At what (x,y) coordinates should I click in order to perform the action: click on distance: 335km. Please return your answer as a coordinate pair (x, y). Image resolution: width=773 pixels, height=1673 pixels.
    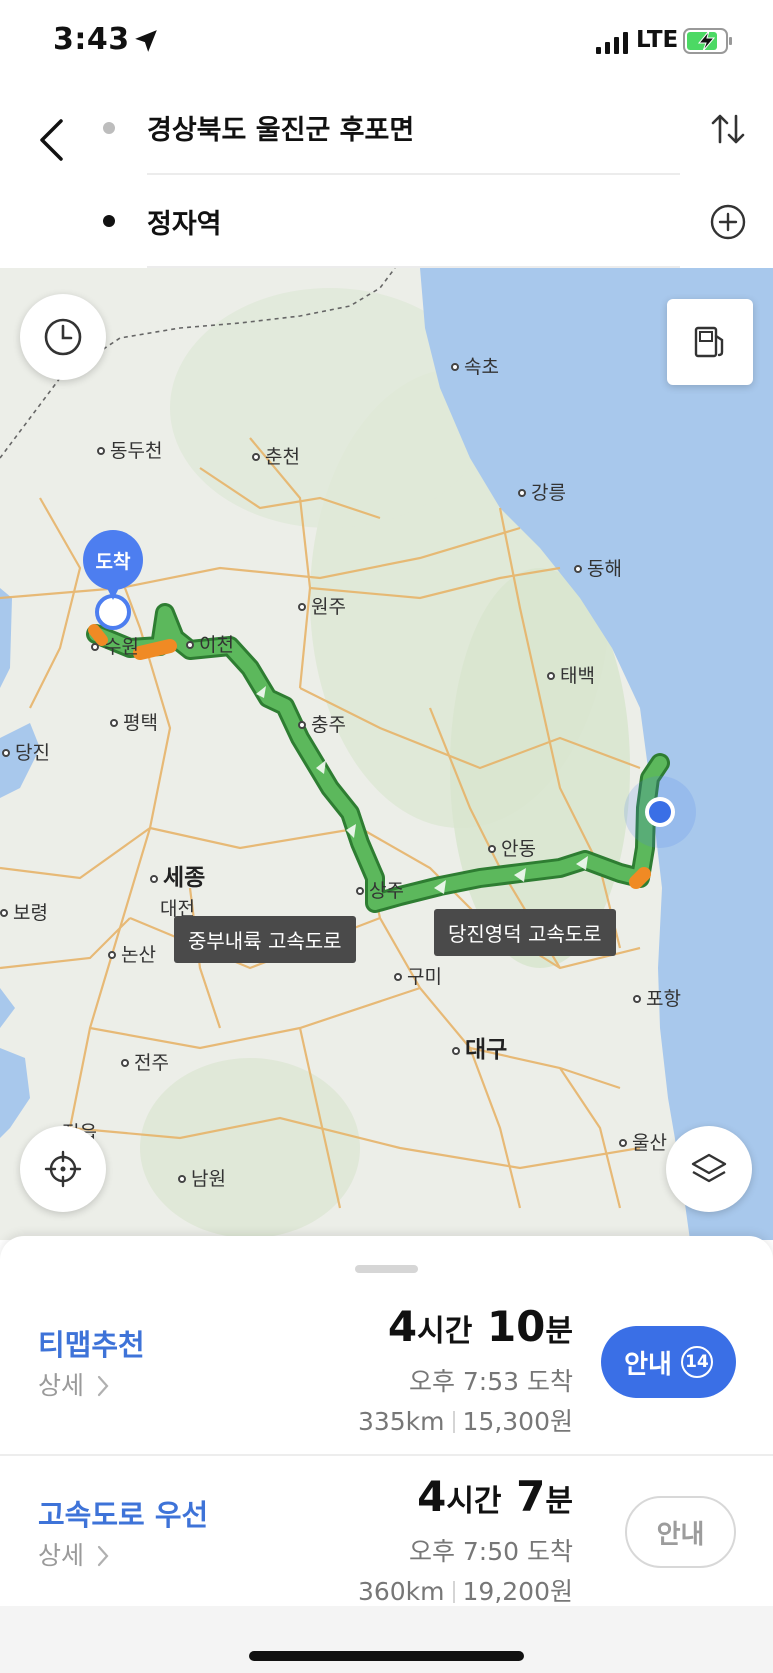
    Looking at the image, I should click on (401, 1421).